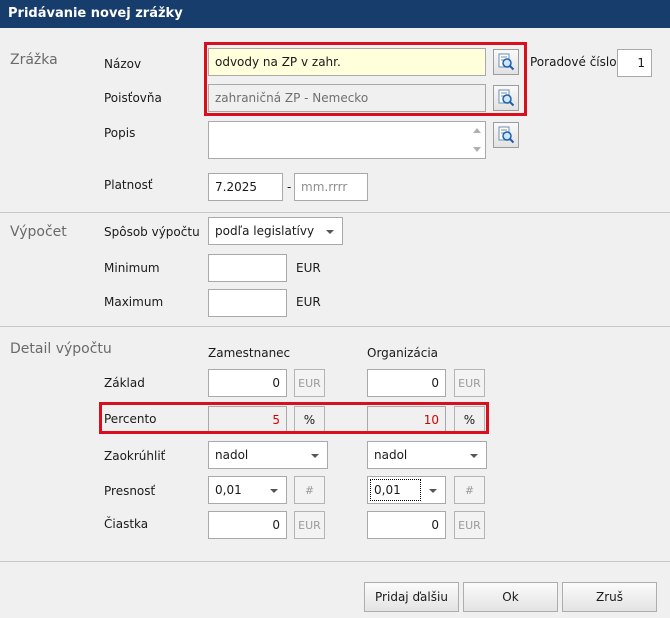 Image resolution: width=670 pixels, height=618 pixels. Describe the element at coordinates (247, 490) in the screenshot. I see `presnost-employee-select: 0,01` at that location.